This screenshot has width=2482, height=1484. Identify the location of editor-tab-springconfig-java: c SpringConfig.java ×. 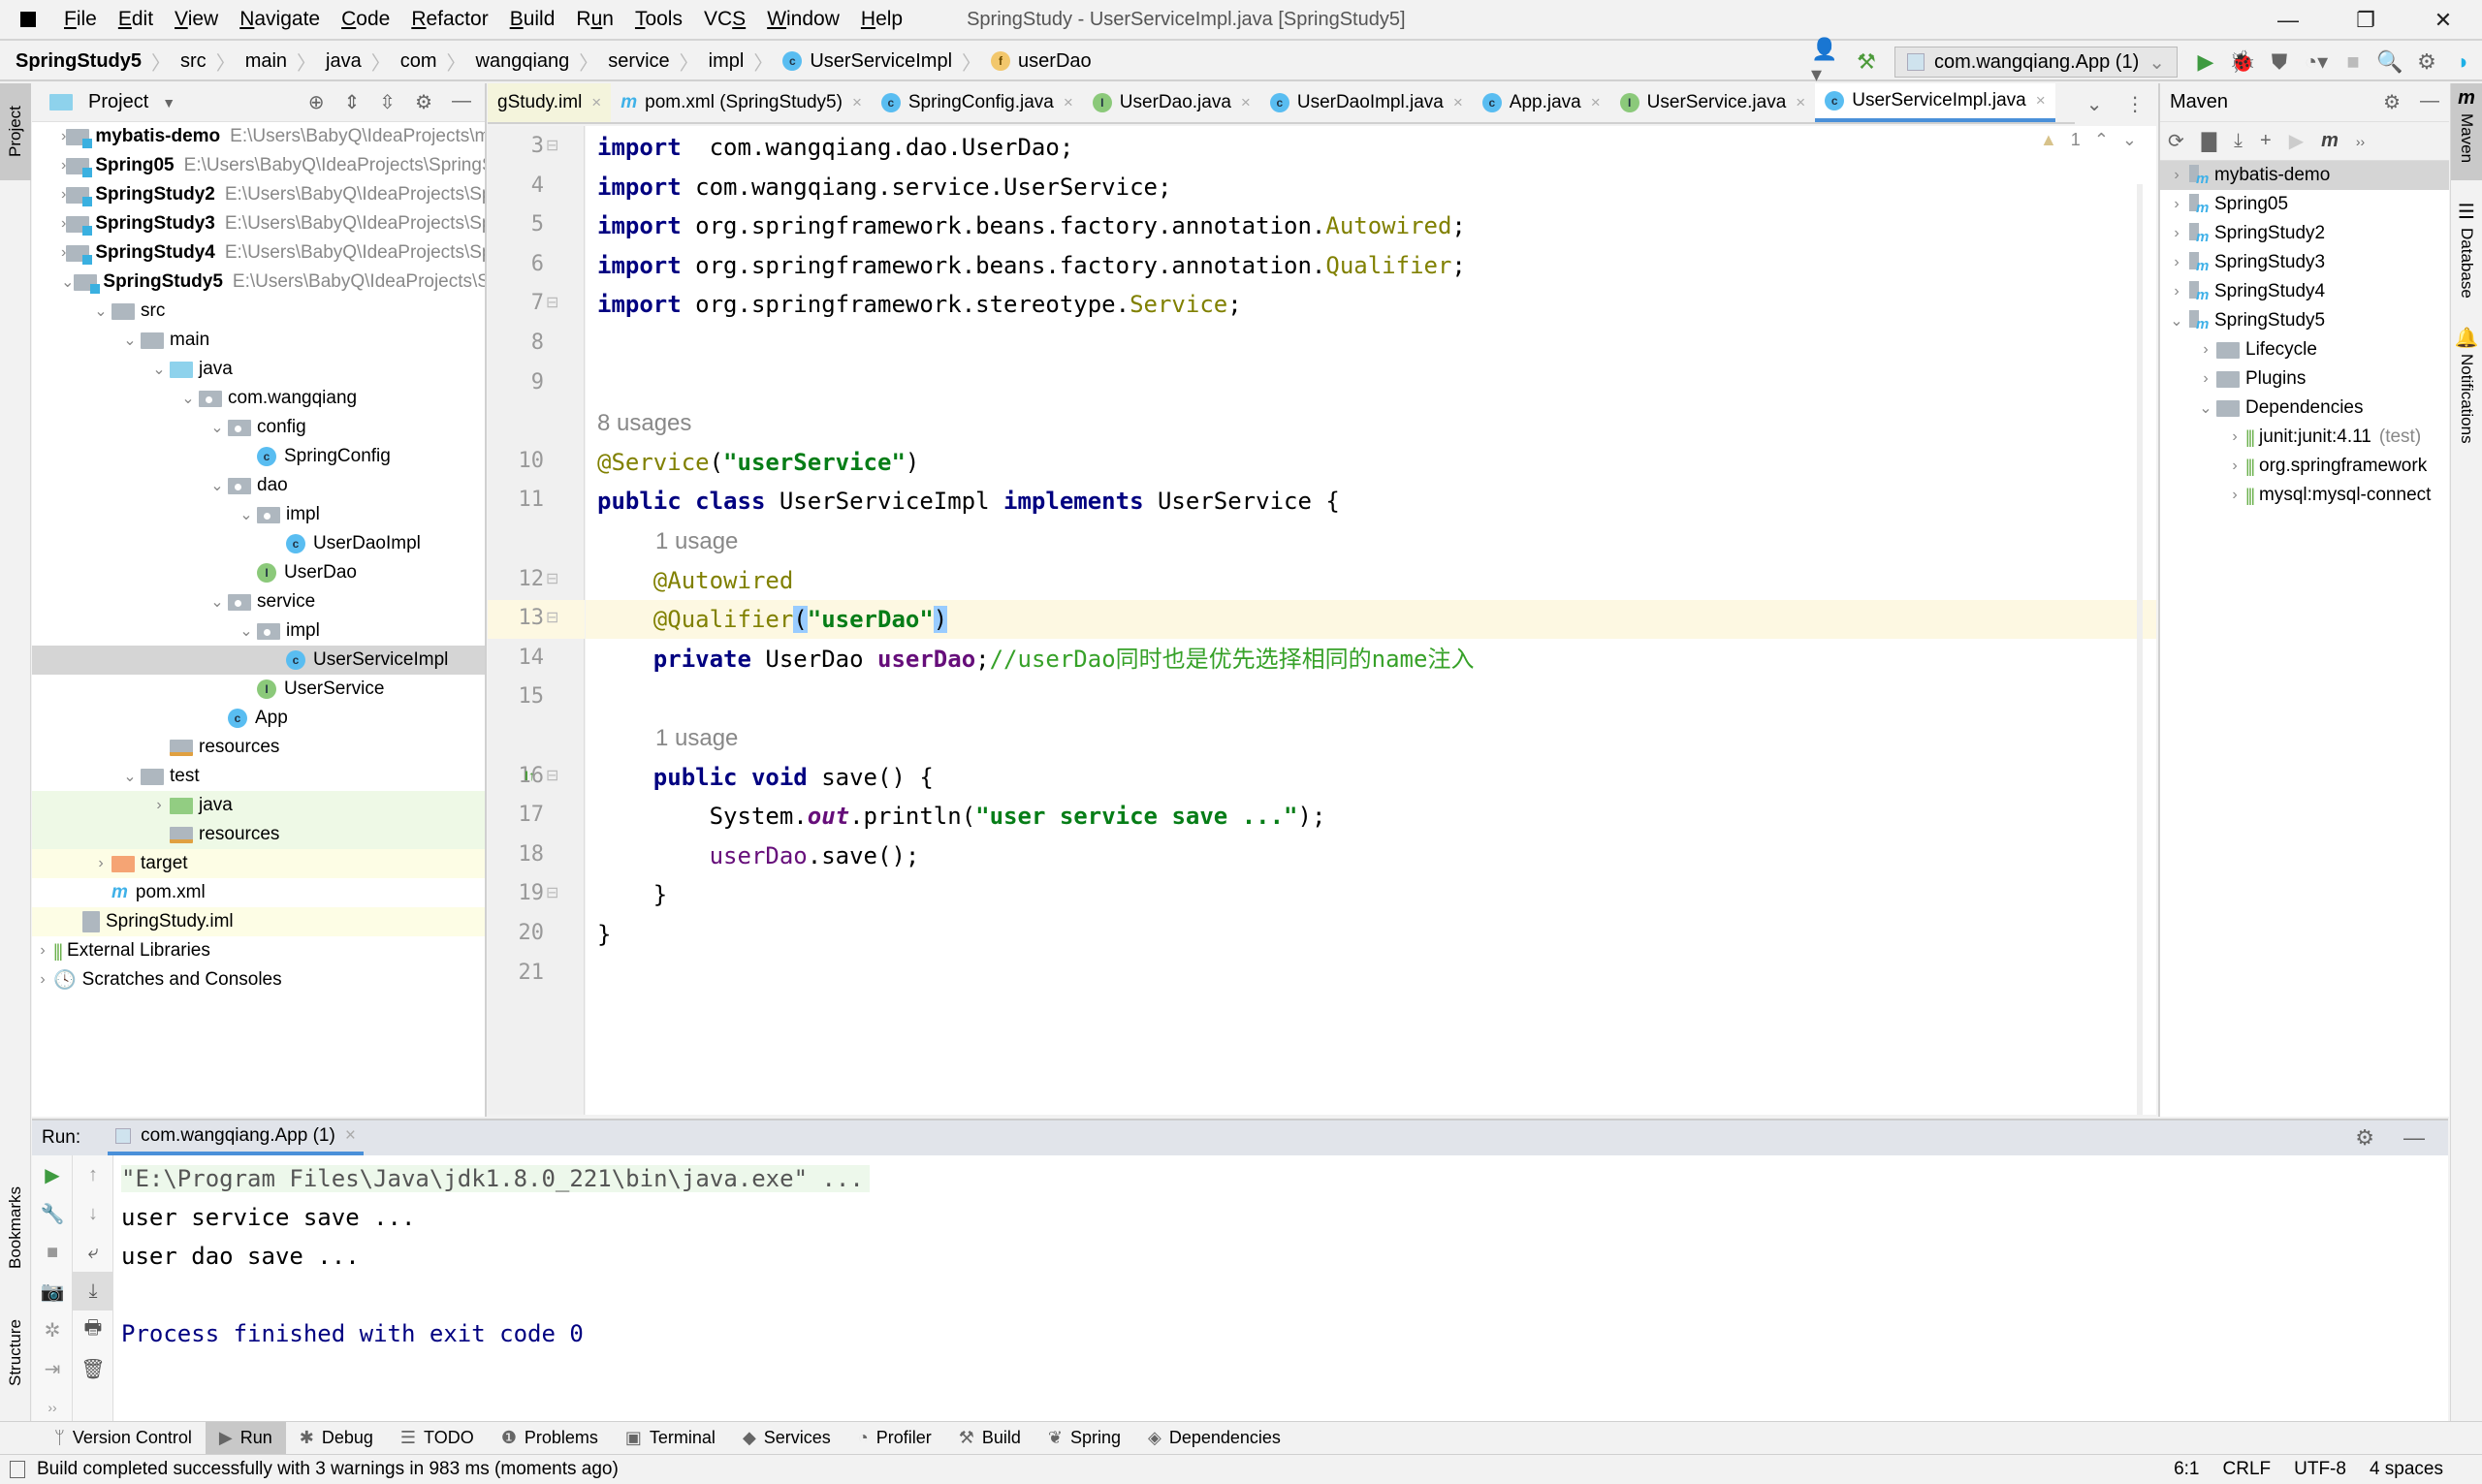
(977, 103).